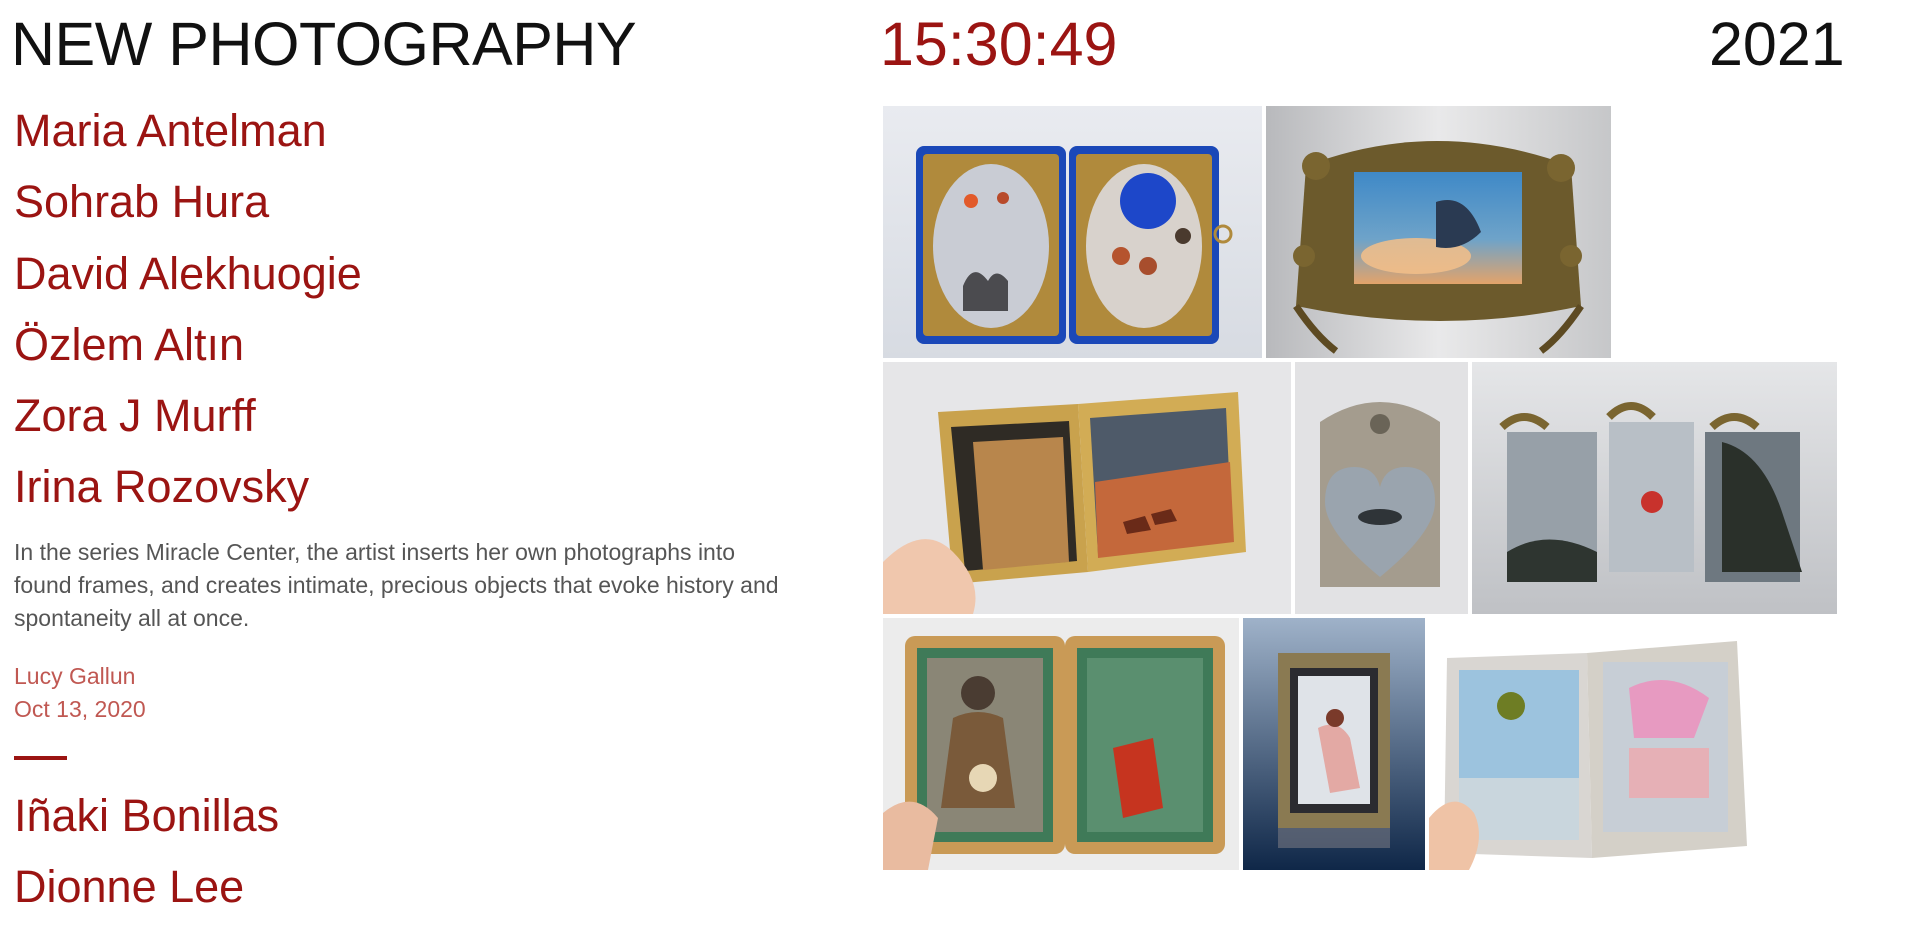 This screenshot has height=926, width=1920. Describe the element at coordinates (1438, 232) in the screenshot. I see `ornate-brass-frame-photo` at that location.